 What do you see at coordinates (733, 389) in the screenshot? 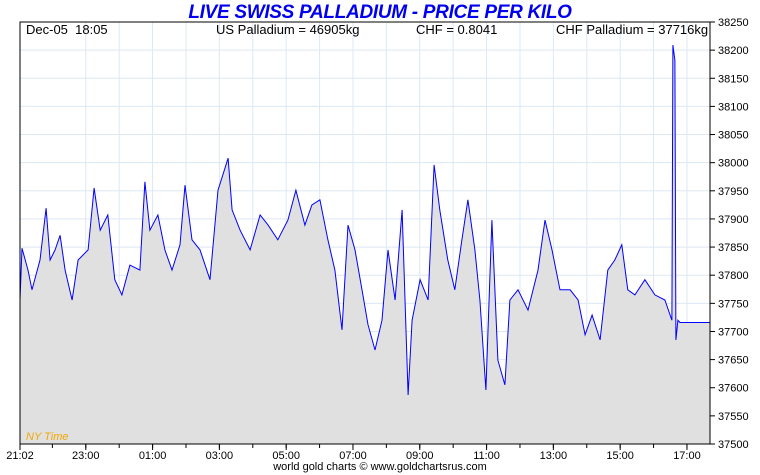
I see `y-tick-label: 37600` at bounding box center [733, 389].